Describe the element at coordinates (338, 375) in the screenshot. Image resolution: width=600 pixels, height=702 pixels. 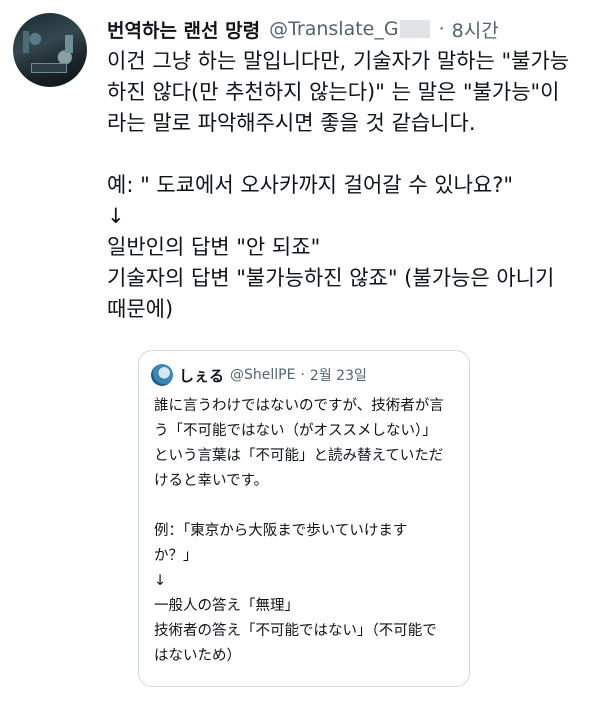
I see `quoted-timestamp: 2월 23일` at that location.